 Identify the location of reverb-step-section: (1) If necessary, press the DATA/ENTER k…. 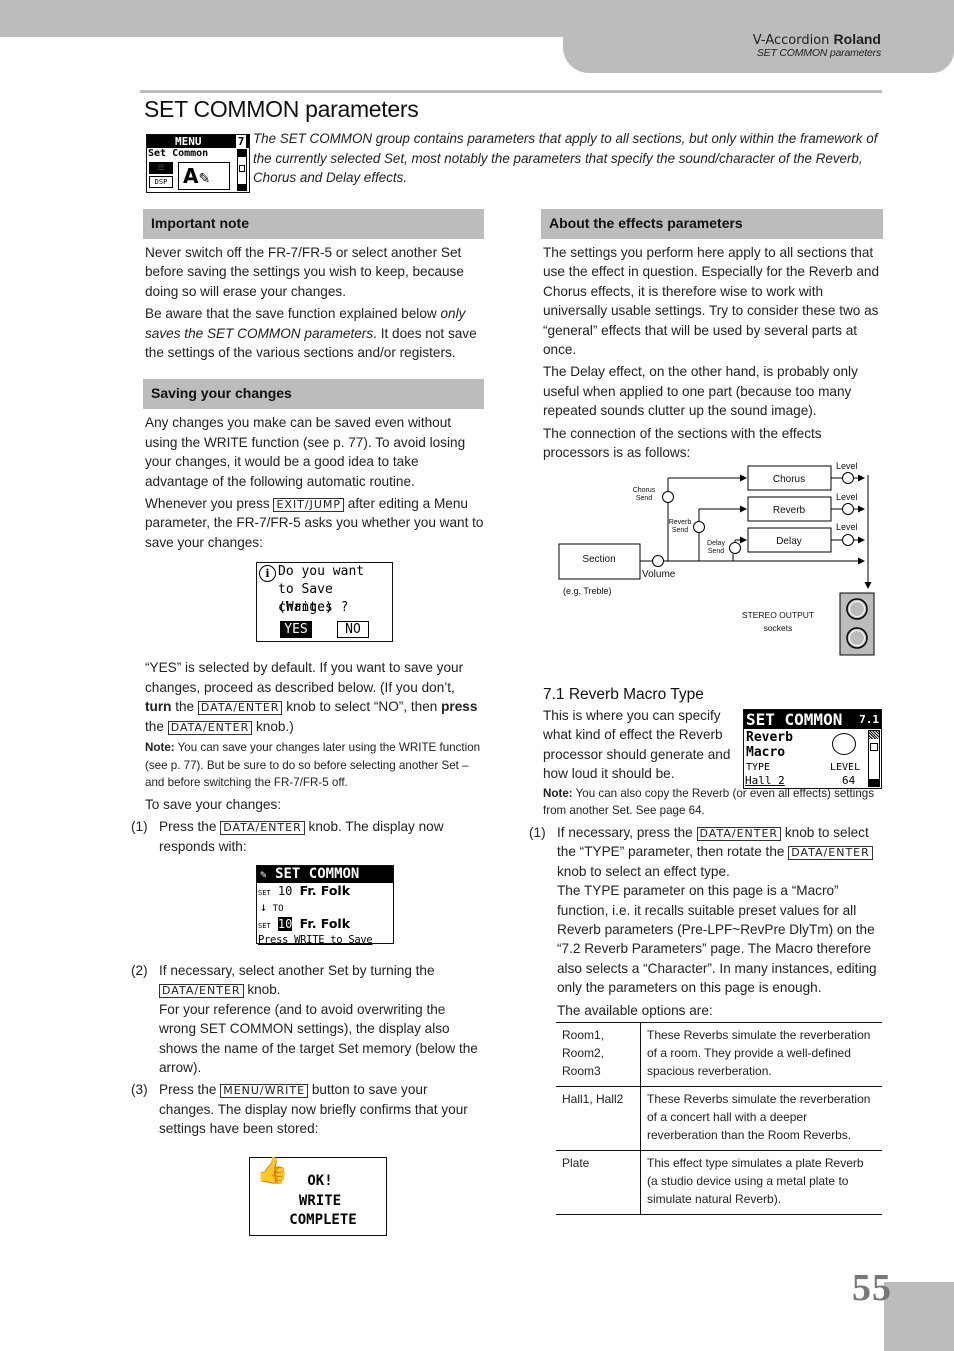
(706, 921).